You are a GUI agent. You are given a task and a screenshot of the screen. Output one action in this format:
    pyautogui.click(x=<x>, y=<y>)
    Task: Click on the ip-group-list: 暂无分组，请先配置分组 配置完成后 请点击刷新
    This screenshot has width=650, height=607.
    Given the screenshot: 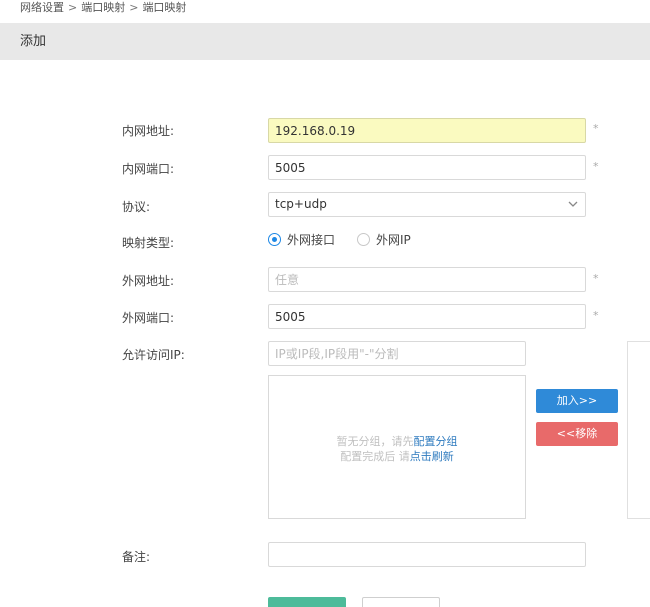 What is the action you would take?
    pyautogui.click(x=397, y=447)
    